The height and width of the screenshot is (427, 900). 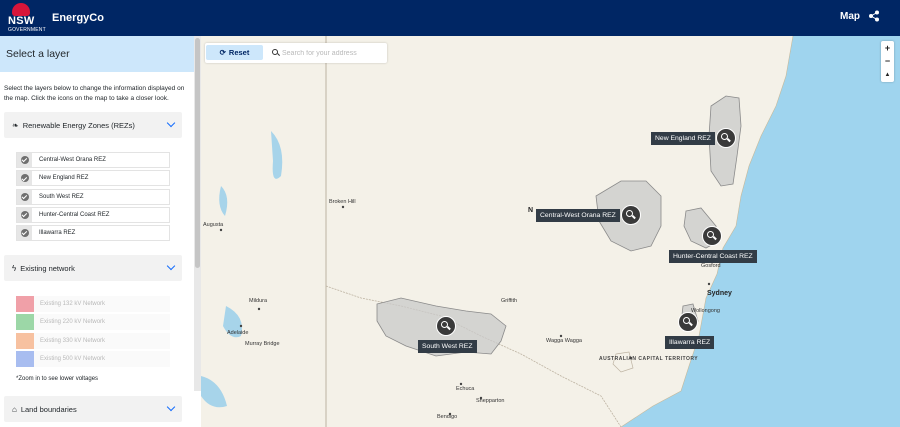 What do you see at coordinates (649, 359) in the screenshot?
I see `place-act: AUSTRALIAN CAPITAL TERRITORY` at bounding box center [649, 359].